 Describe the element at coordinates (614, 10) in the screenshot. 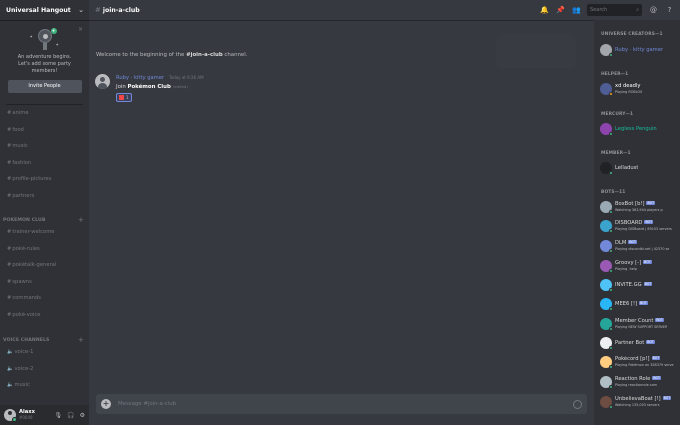

I see `search-input: Search ⌕` at that location.